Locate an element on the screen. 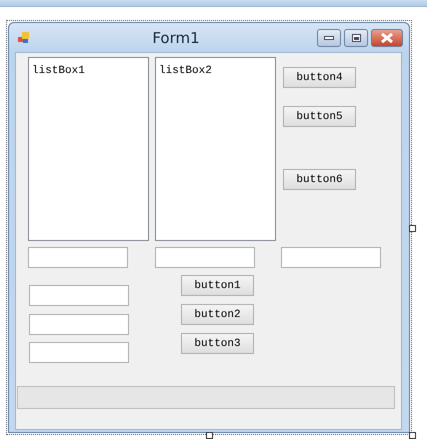 This screenshot has width=427, height=439. list-box-label: listBox2 is located at coordinates (185, 71).